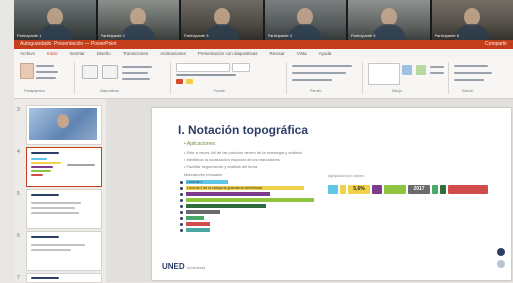 The height and width of the screenshot is (283, 513). I want to click on color-token-year: 2017, so click(419, 189).